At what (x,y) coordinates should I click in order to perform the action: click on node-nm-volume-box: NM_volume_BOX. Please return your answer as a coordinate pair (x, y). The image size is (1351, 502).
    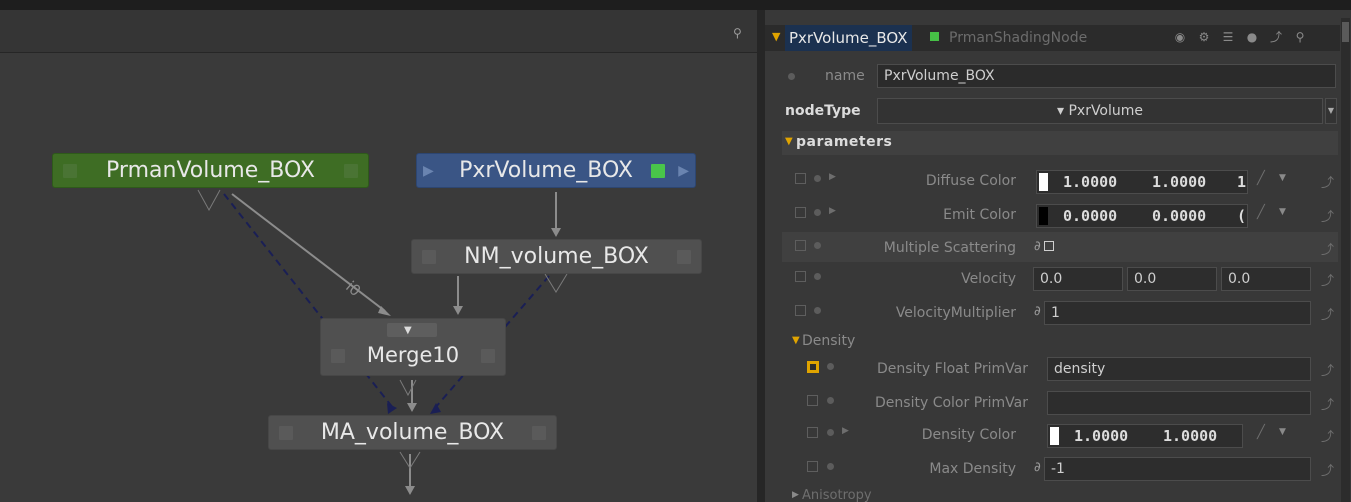
    Looking at the image, I should click on (556, 256).